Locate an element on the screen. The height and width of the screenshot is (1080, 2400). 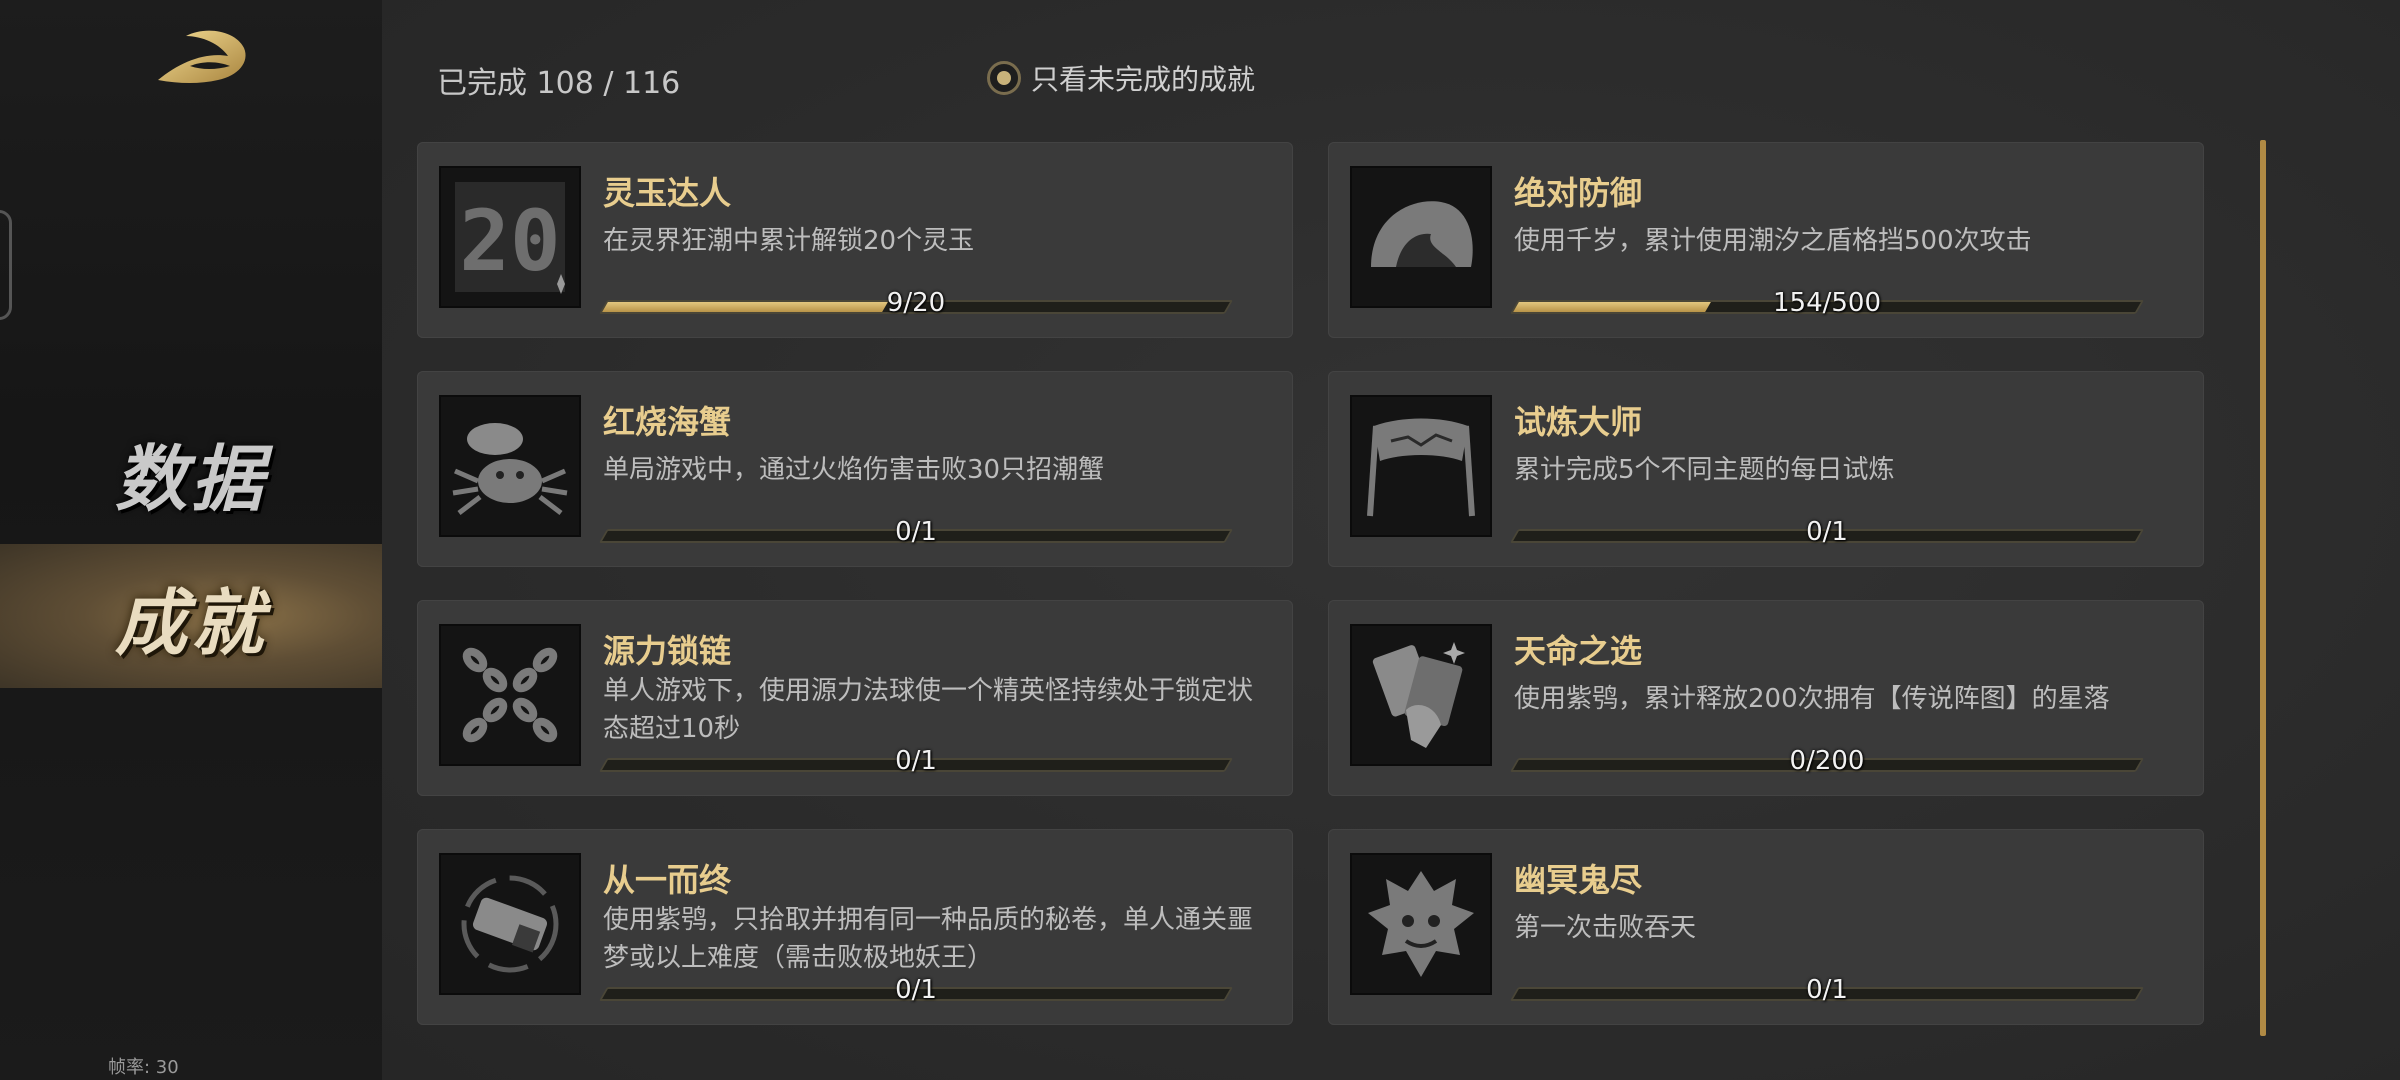
svg-text: 20 is located at coordinates (509, 241).